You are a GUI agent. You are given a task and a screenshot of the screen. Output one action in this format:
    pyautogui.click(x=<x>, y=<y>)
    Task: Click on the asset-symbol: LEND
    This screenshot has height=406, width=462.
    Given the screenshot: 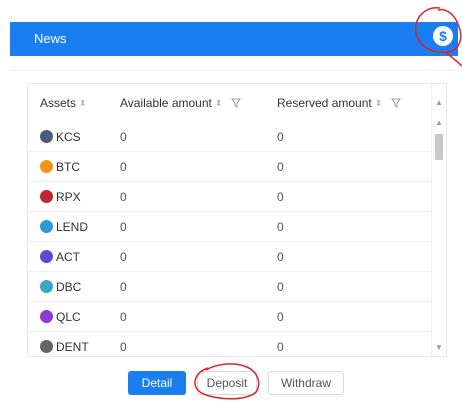 What is the action you would take?
    pyautogui.click(x=72, y=227)
    